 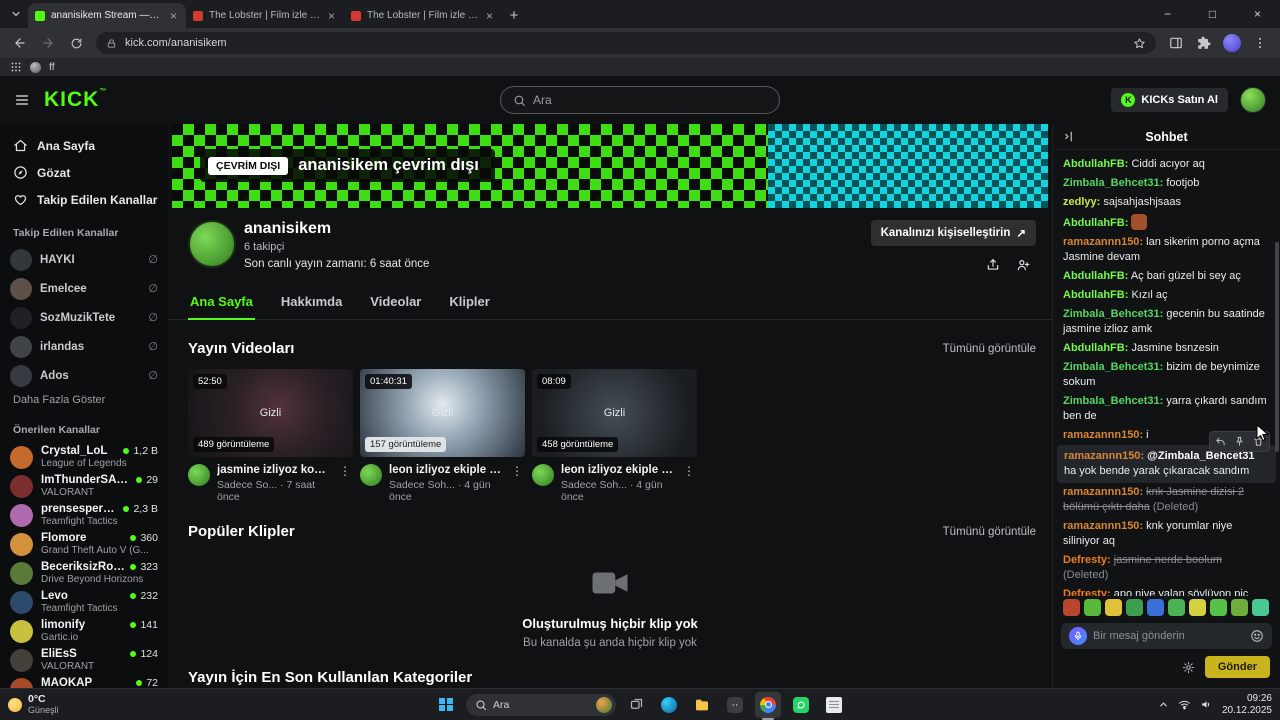 I want to click on chat-message: AbdullahFB Aç bari güzel bi sey aç, so click(x=1166, y=276).